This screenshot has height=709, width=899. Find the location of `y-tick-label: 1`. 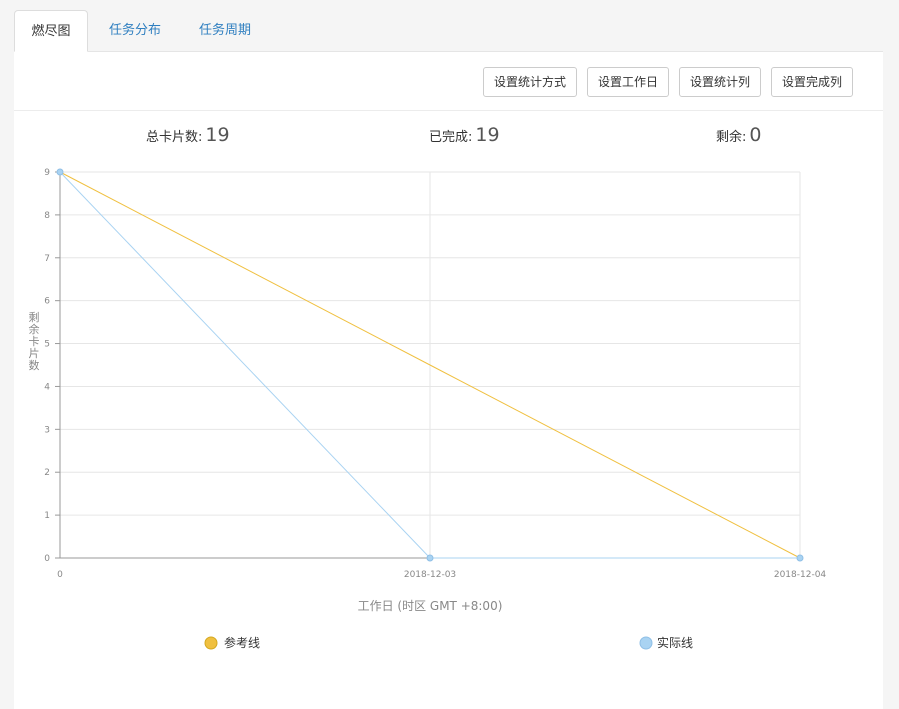

y-tick-label: 1 is located at coordinates (47, 516).